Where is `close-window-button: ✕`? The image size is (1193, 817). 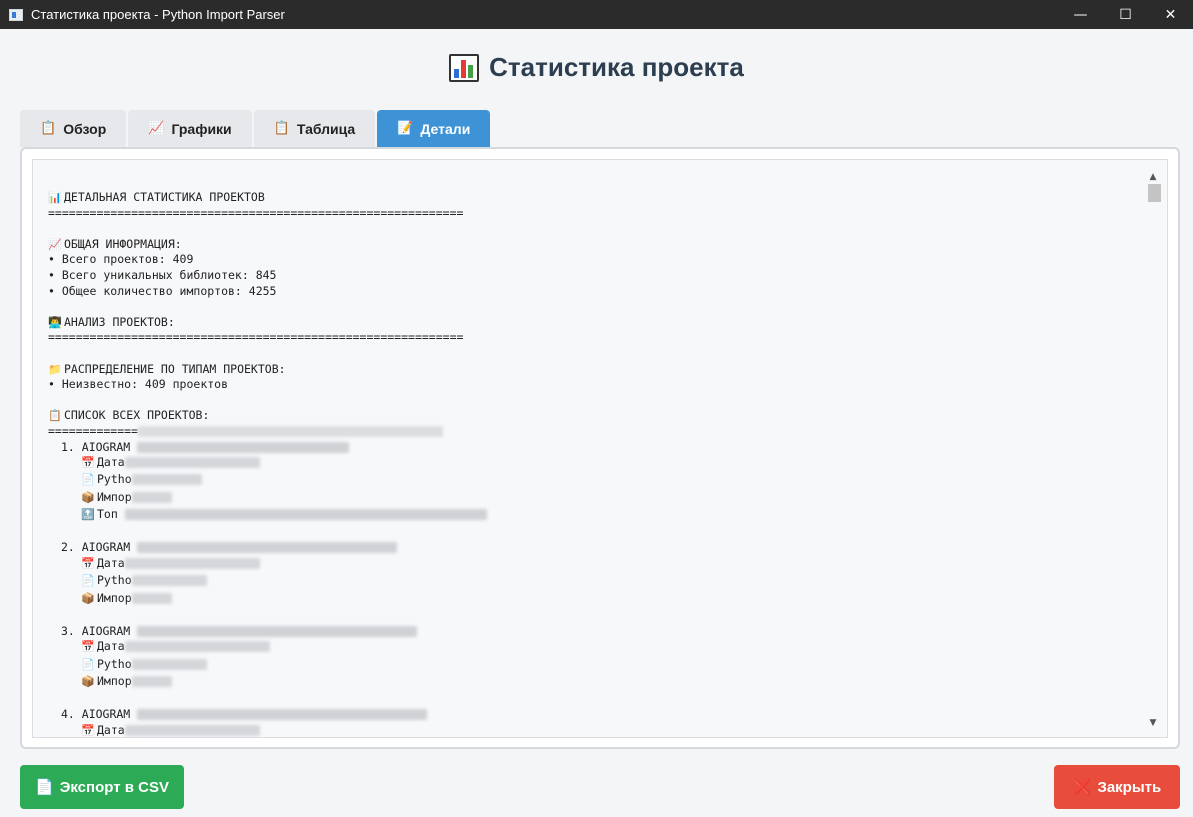
close-window-button: ✕ is located at coordinates (1170, 14).